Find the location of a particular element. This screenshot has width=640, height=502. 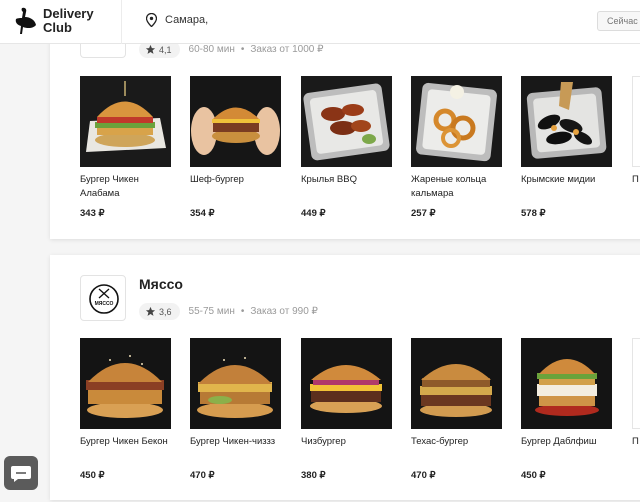

delivery-time: 60-80 мин is located at coordinates (211, 49).